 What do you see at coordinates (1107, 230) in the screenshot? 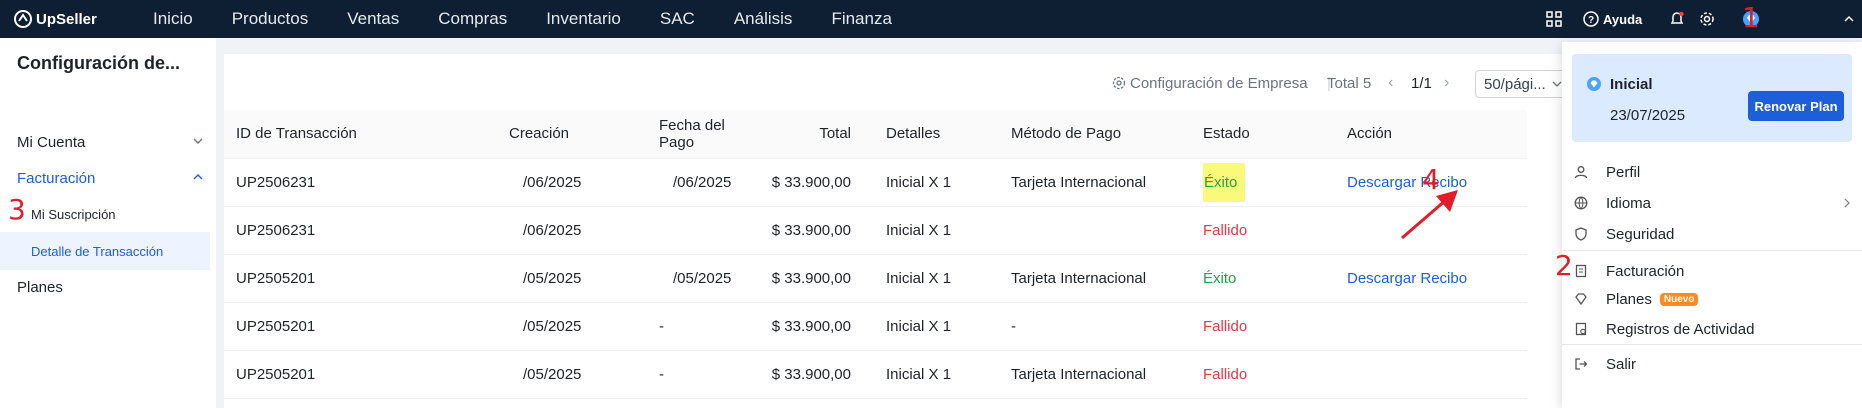
I see `cell-method` at bounding box center [1107, 230].